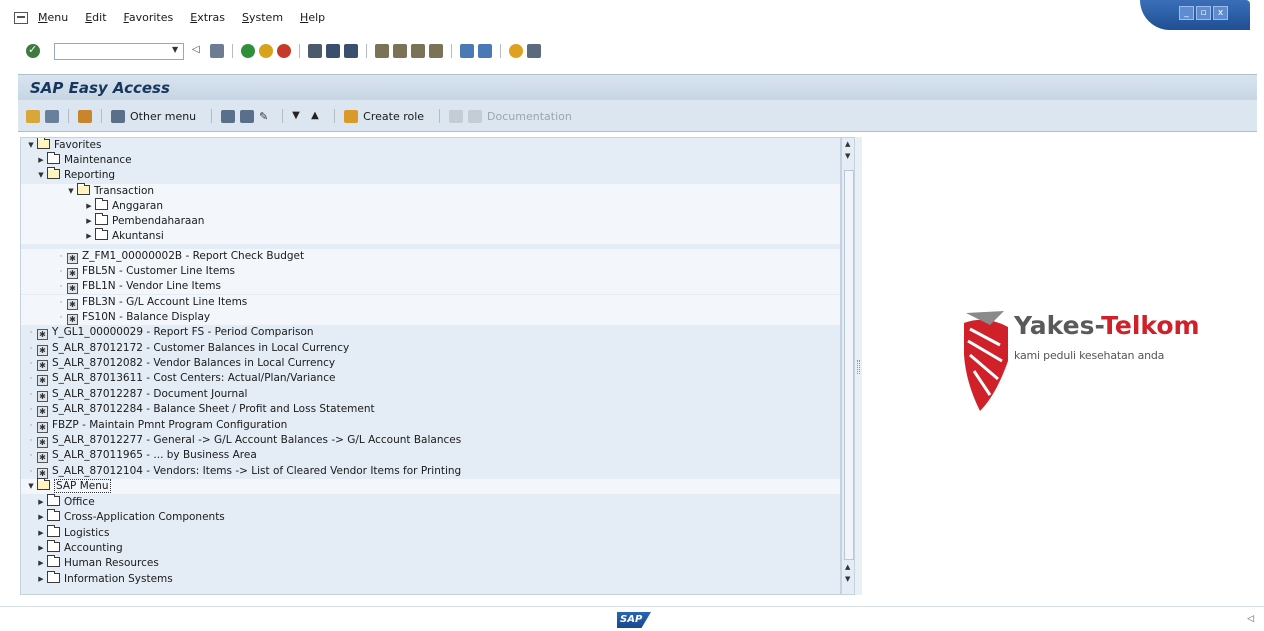 This screenshot has height=631, width=1264. What do you see at coordinates (430, 175) in the screenshot?
I see `tree-node-reporting: ▼ Reporting` at bounding box center [430, 175].